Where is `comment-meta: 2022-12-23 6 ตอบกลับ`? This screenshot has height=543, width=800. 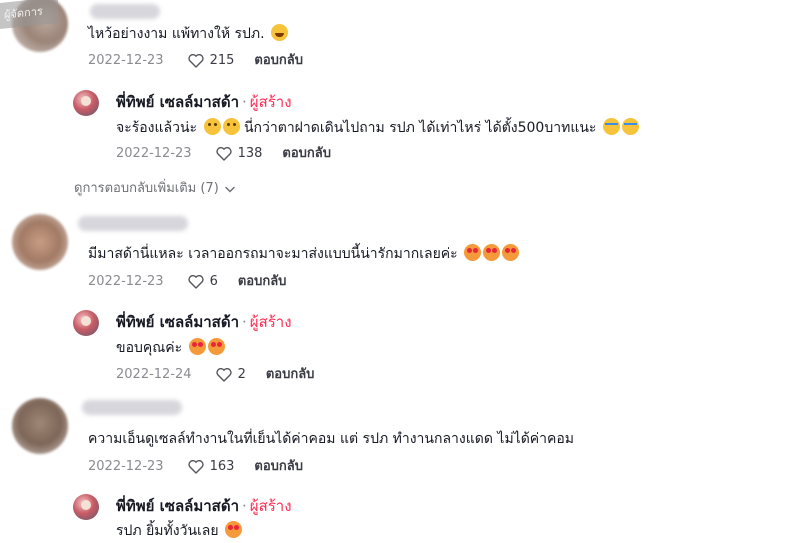
comment-meta: 2022-12-23 6 ตอบกลับ is located at coordinates (187, 282).